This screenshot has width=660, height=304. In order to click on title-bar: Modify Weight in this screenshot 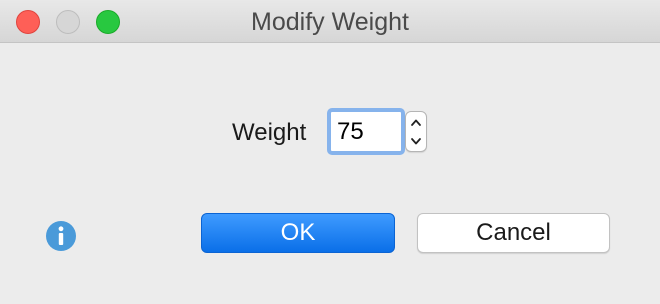, I will do `click(330, 21)`.